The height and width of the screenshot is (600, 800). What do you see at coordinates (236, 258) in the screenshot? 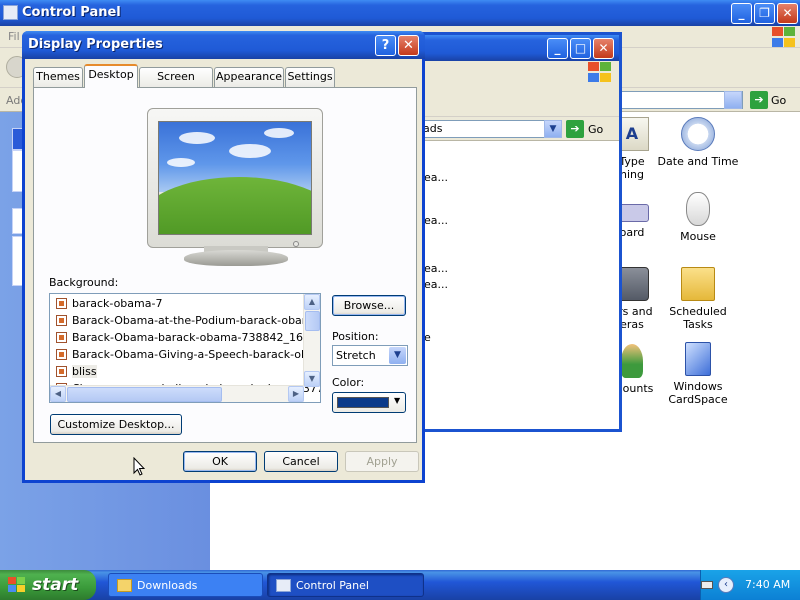
I see `monitor-stand` at bounding box center [236, 258].